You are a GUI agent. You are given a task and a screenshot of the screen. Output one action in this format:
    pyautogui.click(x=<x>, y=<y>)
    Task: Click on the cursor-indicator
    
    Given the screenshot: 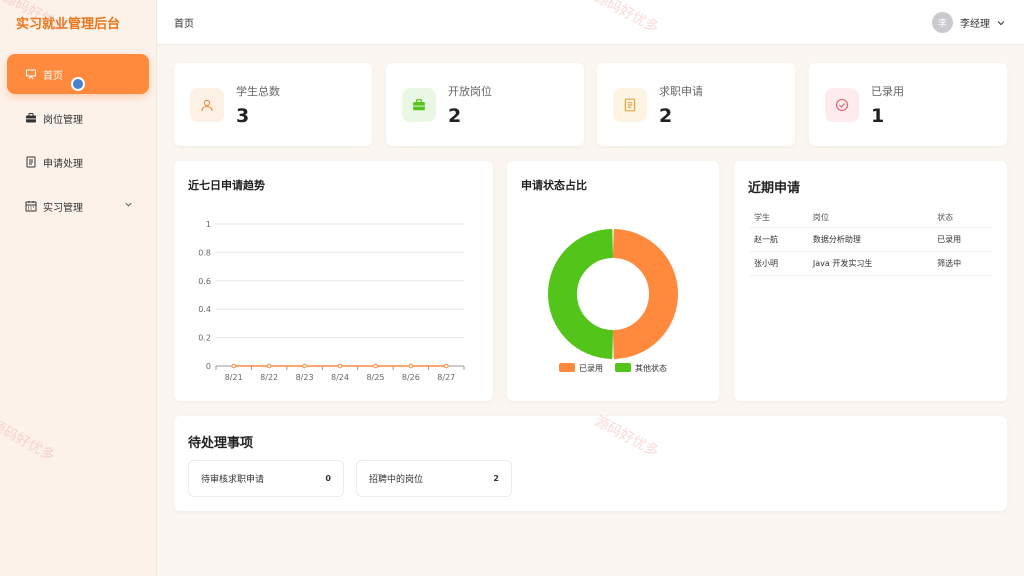 What is the action you would take?
    pyautogui.click(x=78, y=84)
    